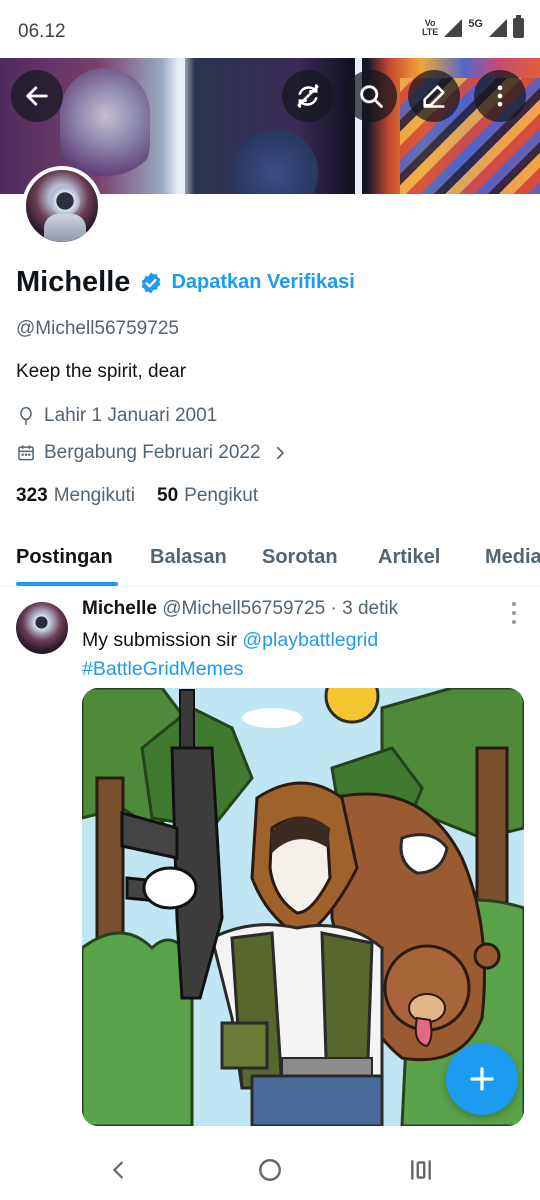 Image resolution: width=540 pixels, height=1200 pixels. Describe the element at coordinates (430, 27) in the screenshot. I see `volte-icon: Vo LTE` at that location.